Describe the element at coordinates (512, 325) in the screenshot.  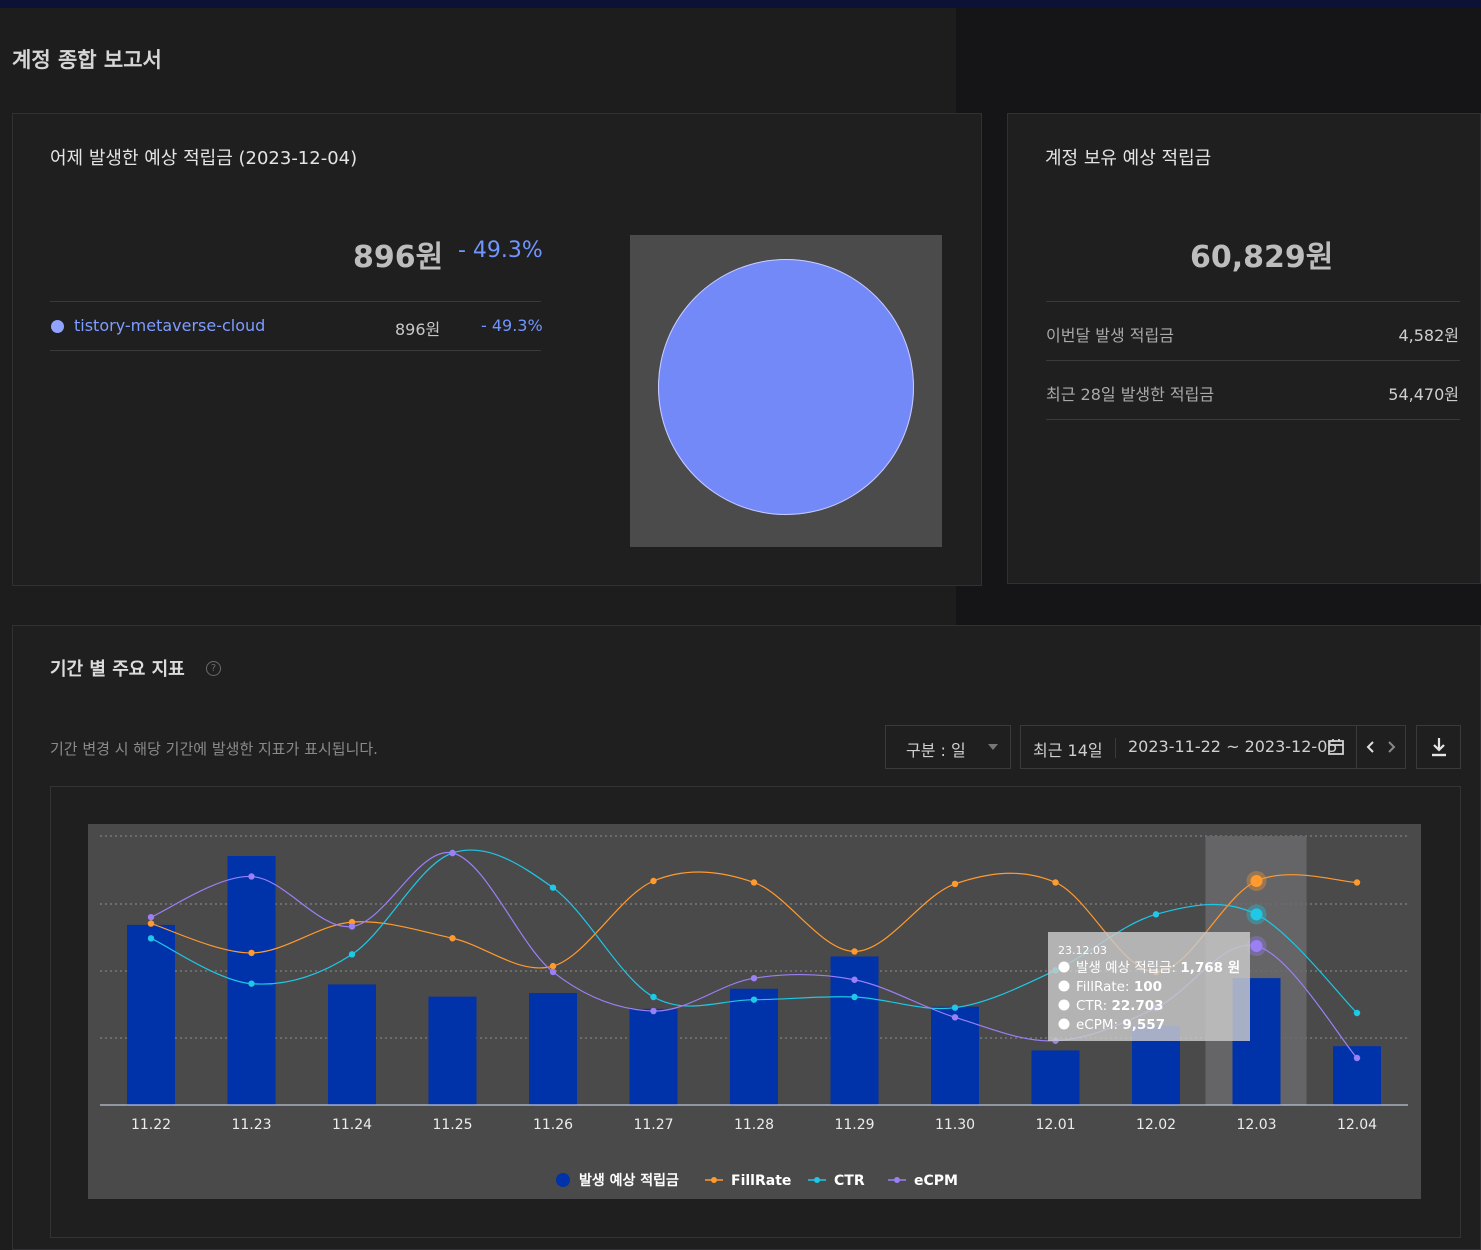
I see `site-delta: - 49.3%` at that location.